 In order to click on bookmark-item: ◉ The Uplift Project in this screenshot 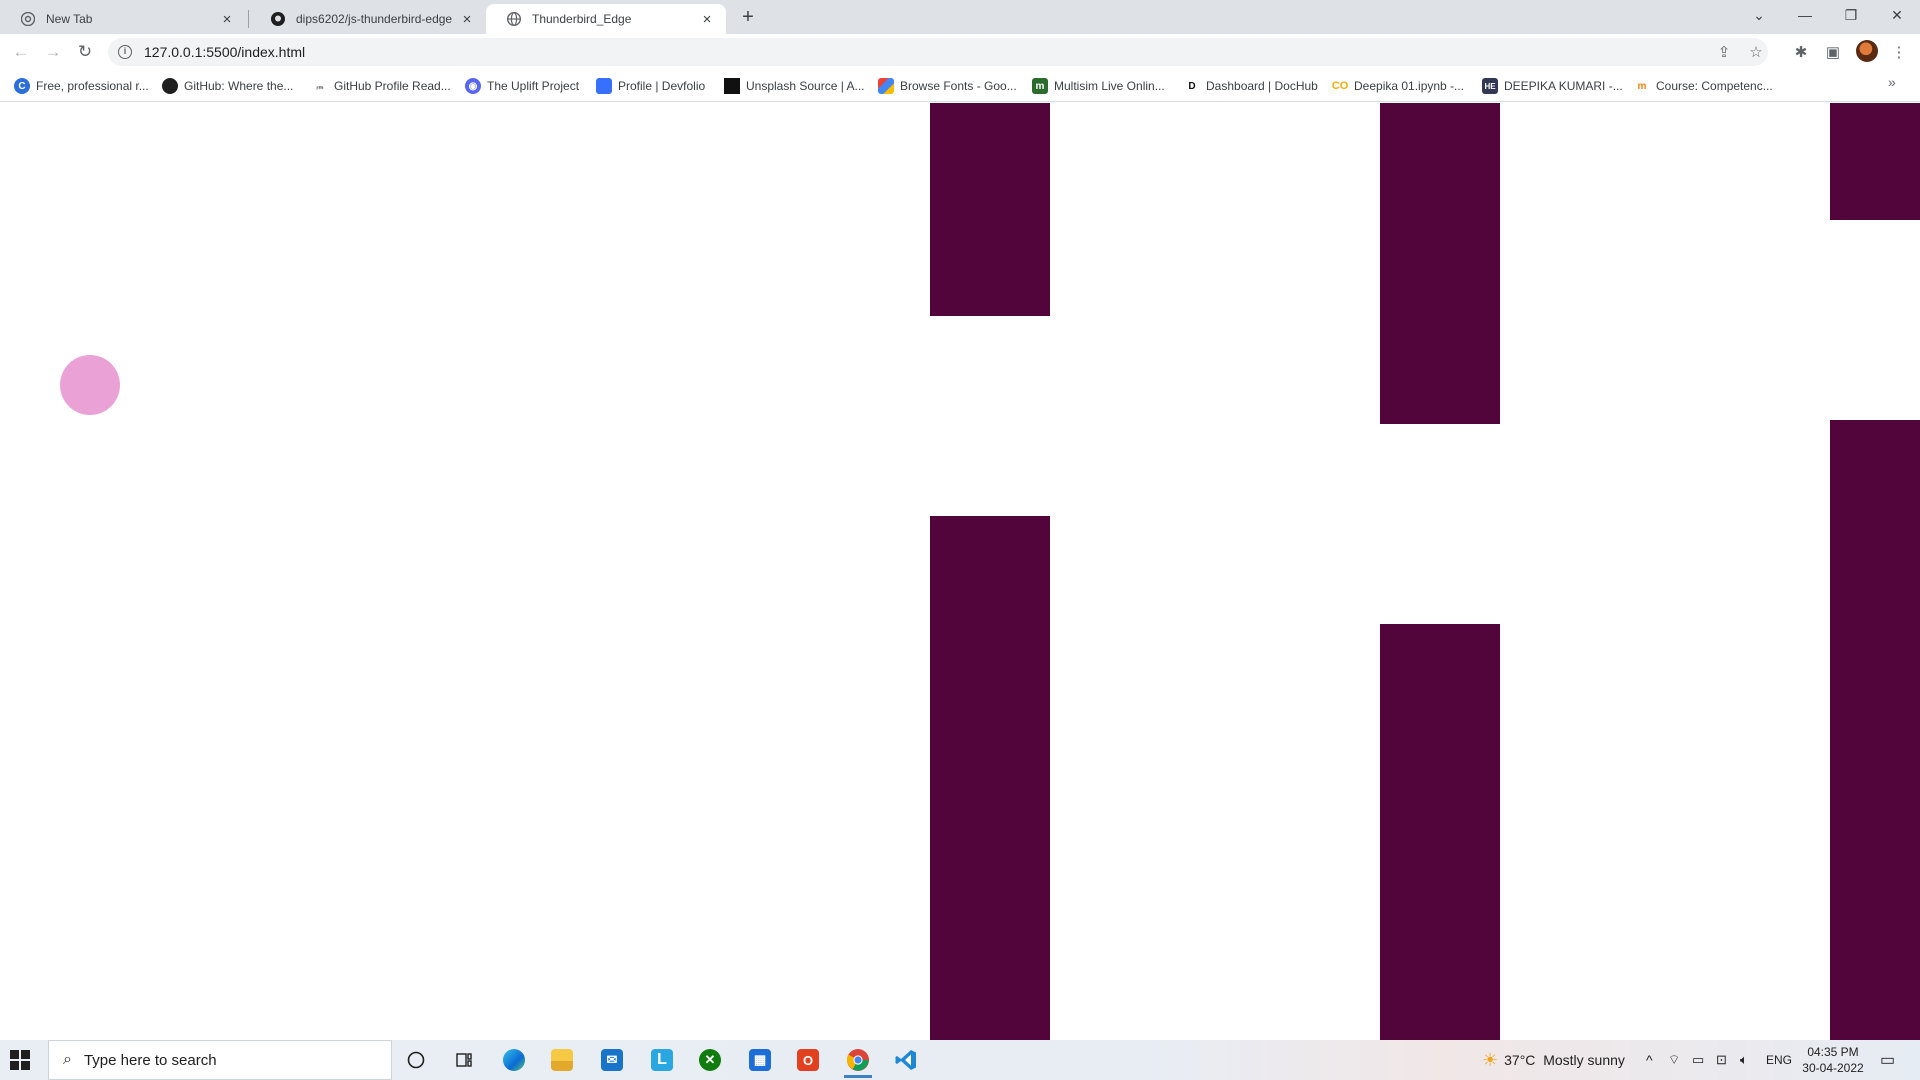, I will do `click(522, 86)`.